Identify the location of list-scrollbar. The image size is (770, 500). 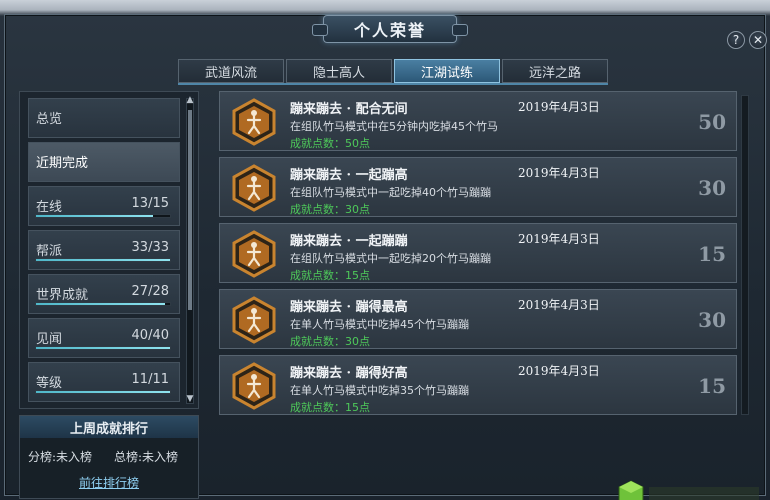
(745, 255).